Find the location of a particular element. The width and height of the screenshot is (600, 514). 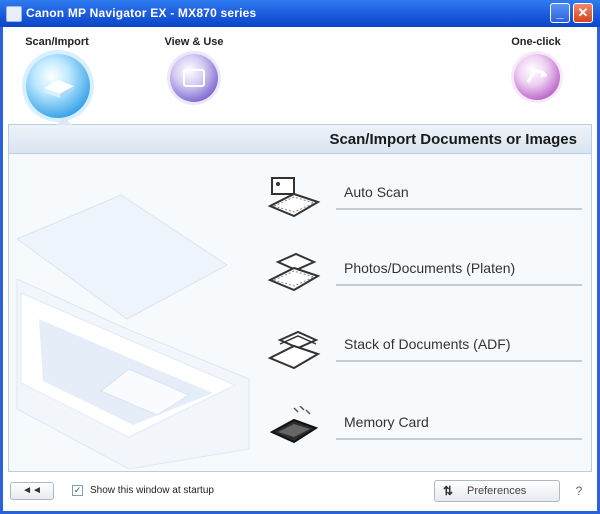

option-label: Stack of Documents (ADF) is located at coordinates (427, 344).